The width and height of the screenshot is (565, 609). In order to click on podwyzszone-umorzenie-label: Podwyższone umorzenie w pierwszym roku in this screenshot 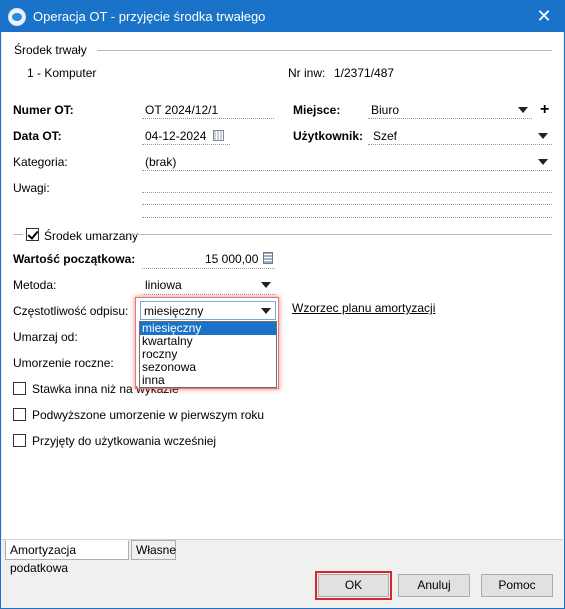, I will do `click(148, 415)`.